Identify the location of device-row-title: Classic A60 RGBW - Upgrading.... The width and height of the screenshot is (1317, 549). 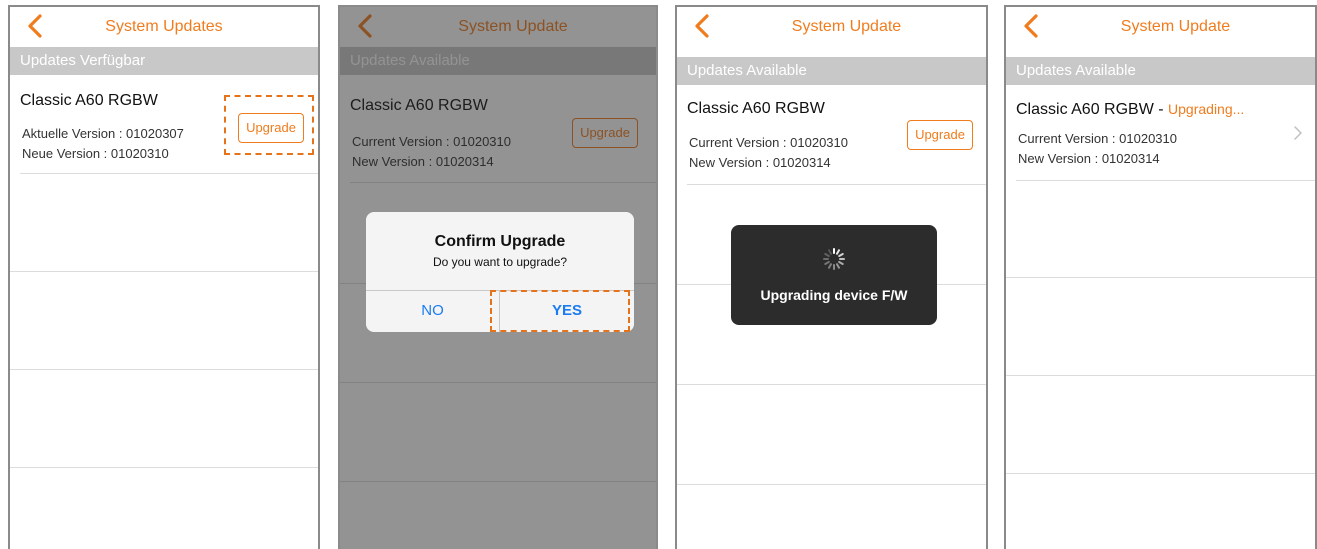
(1130, 110).